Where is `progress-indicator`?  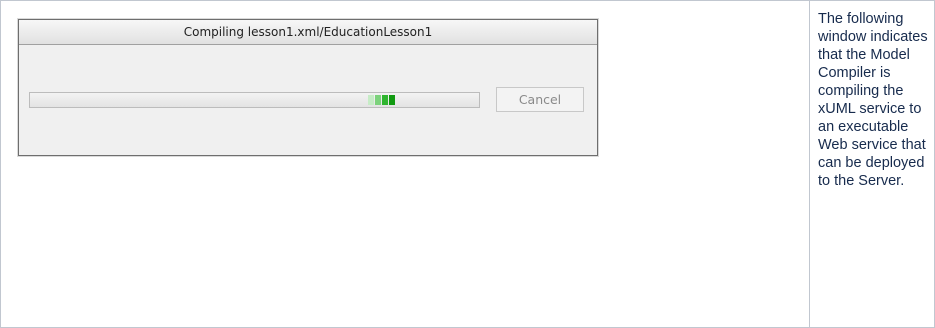
progress-indicator is located at coordinates (381, 100).